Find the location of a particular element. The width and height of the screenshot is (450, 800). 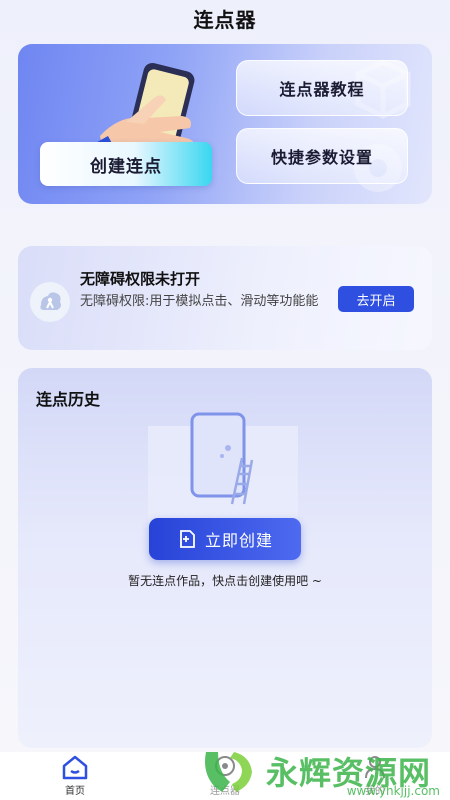

tutorial-button: 连点器教程 is located at coordinates (322, 88).